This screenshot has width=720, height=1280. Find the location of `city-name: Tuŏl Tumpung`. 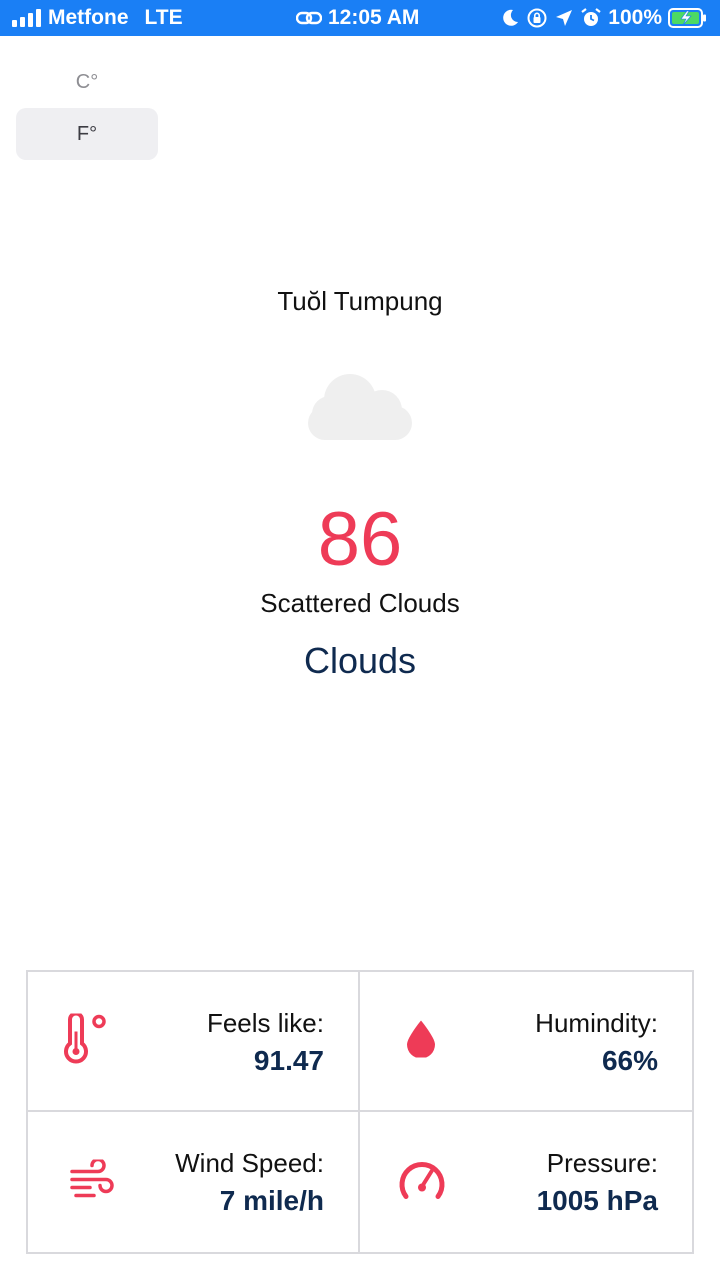

city-name: Tuŏl Tumpung is located at coordinates (360, 301).